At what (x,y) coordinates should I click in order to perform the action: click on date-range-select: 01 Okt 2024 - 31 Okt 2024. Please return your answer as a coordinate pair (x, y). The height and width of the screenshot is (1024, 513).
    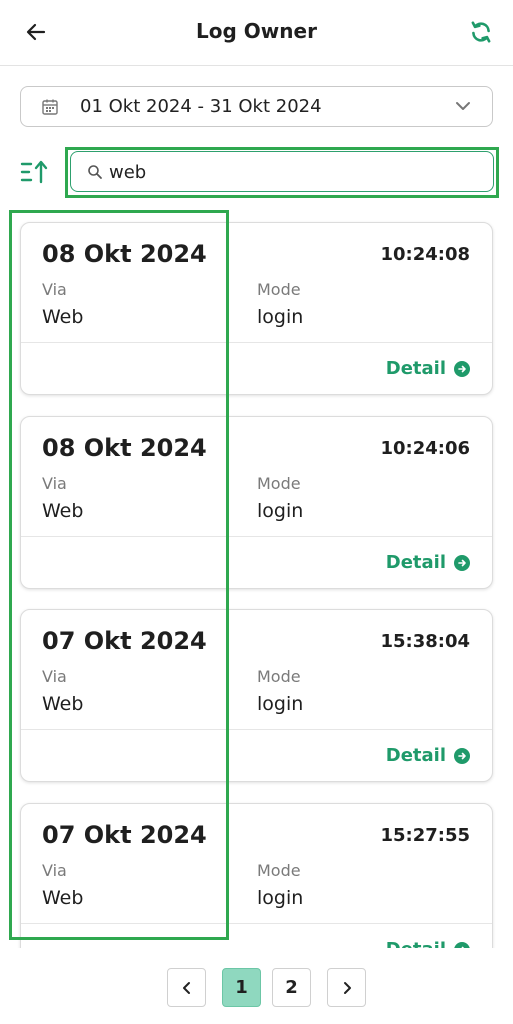
    Looking at the image, I should click on (256, 106).